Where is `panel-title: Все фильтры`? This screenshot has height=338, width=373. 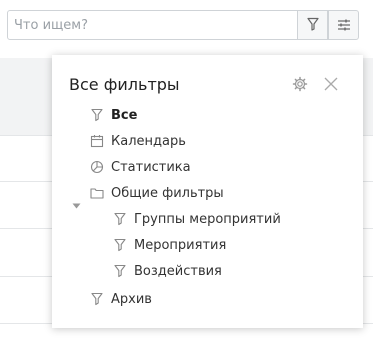
panel-title: Все фильтры is located at coordinates (124, 84).